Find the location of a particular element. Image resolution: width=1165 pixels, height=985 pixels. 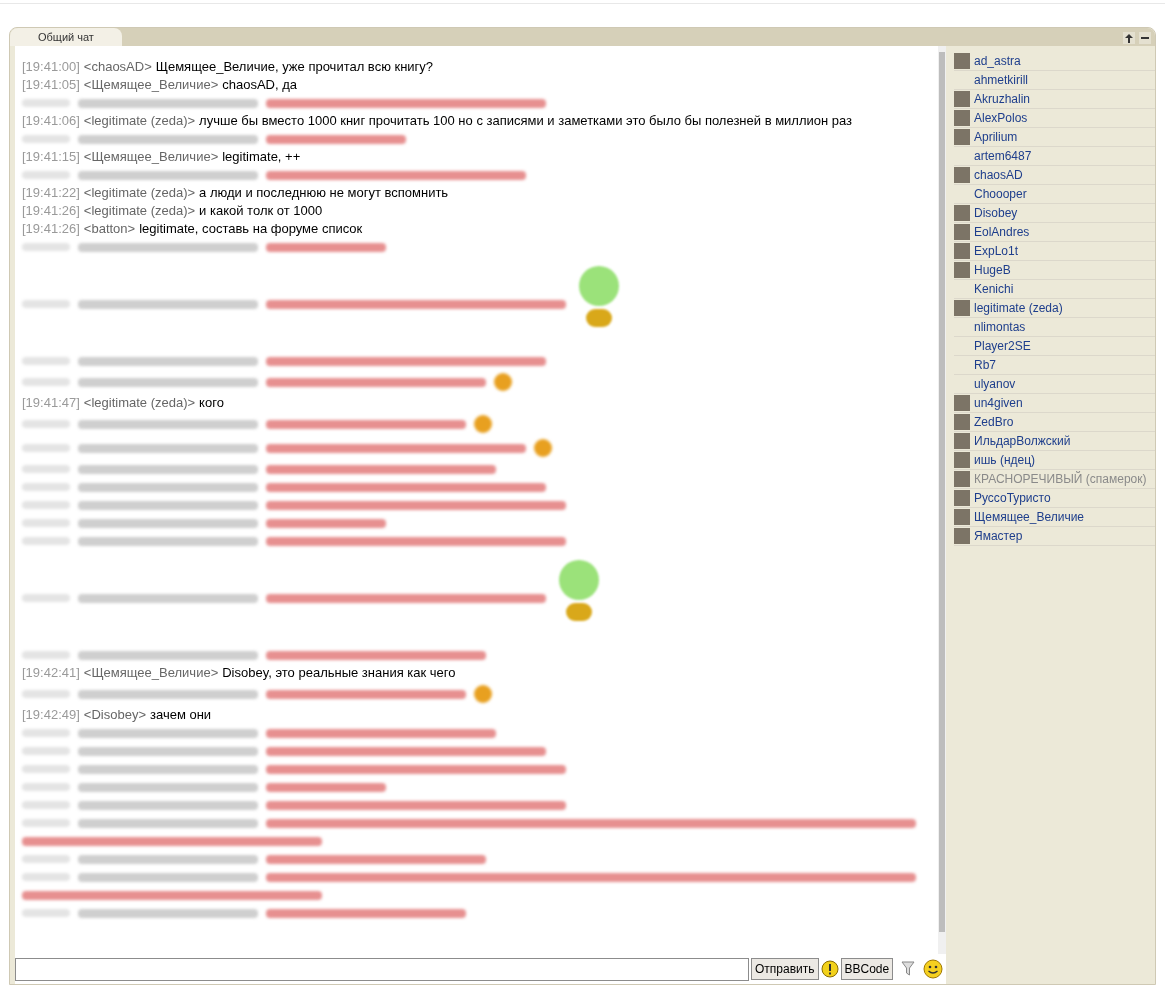

message-text: а люди и последнюю не могут вспомнить is located at coordinates (324, 193).